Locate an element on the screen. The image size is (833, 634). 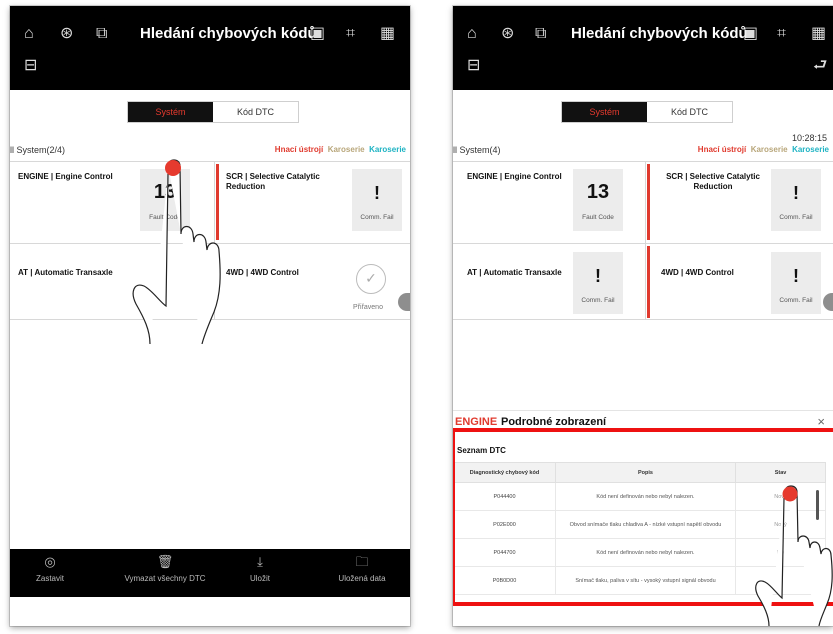
saved-data-button: 🗀 Uložená data is located at coordinates (362, 568).